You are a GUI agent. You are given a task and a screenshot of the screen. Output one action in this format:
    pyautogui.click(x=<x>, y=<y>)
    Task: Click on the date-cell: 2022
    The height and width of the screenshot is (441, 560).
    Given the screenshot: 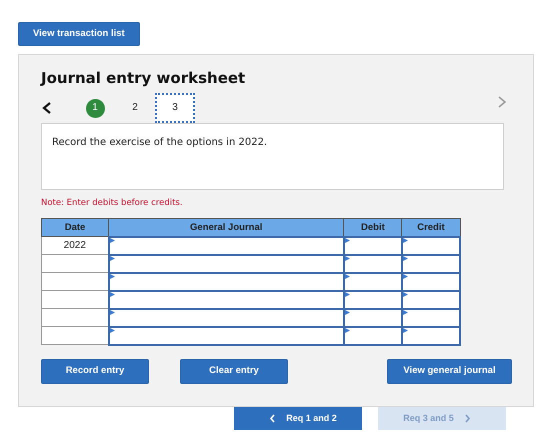 What is the action you would take?
    pyautogui.click(x=75, y=245)
    